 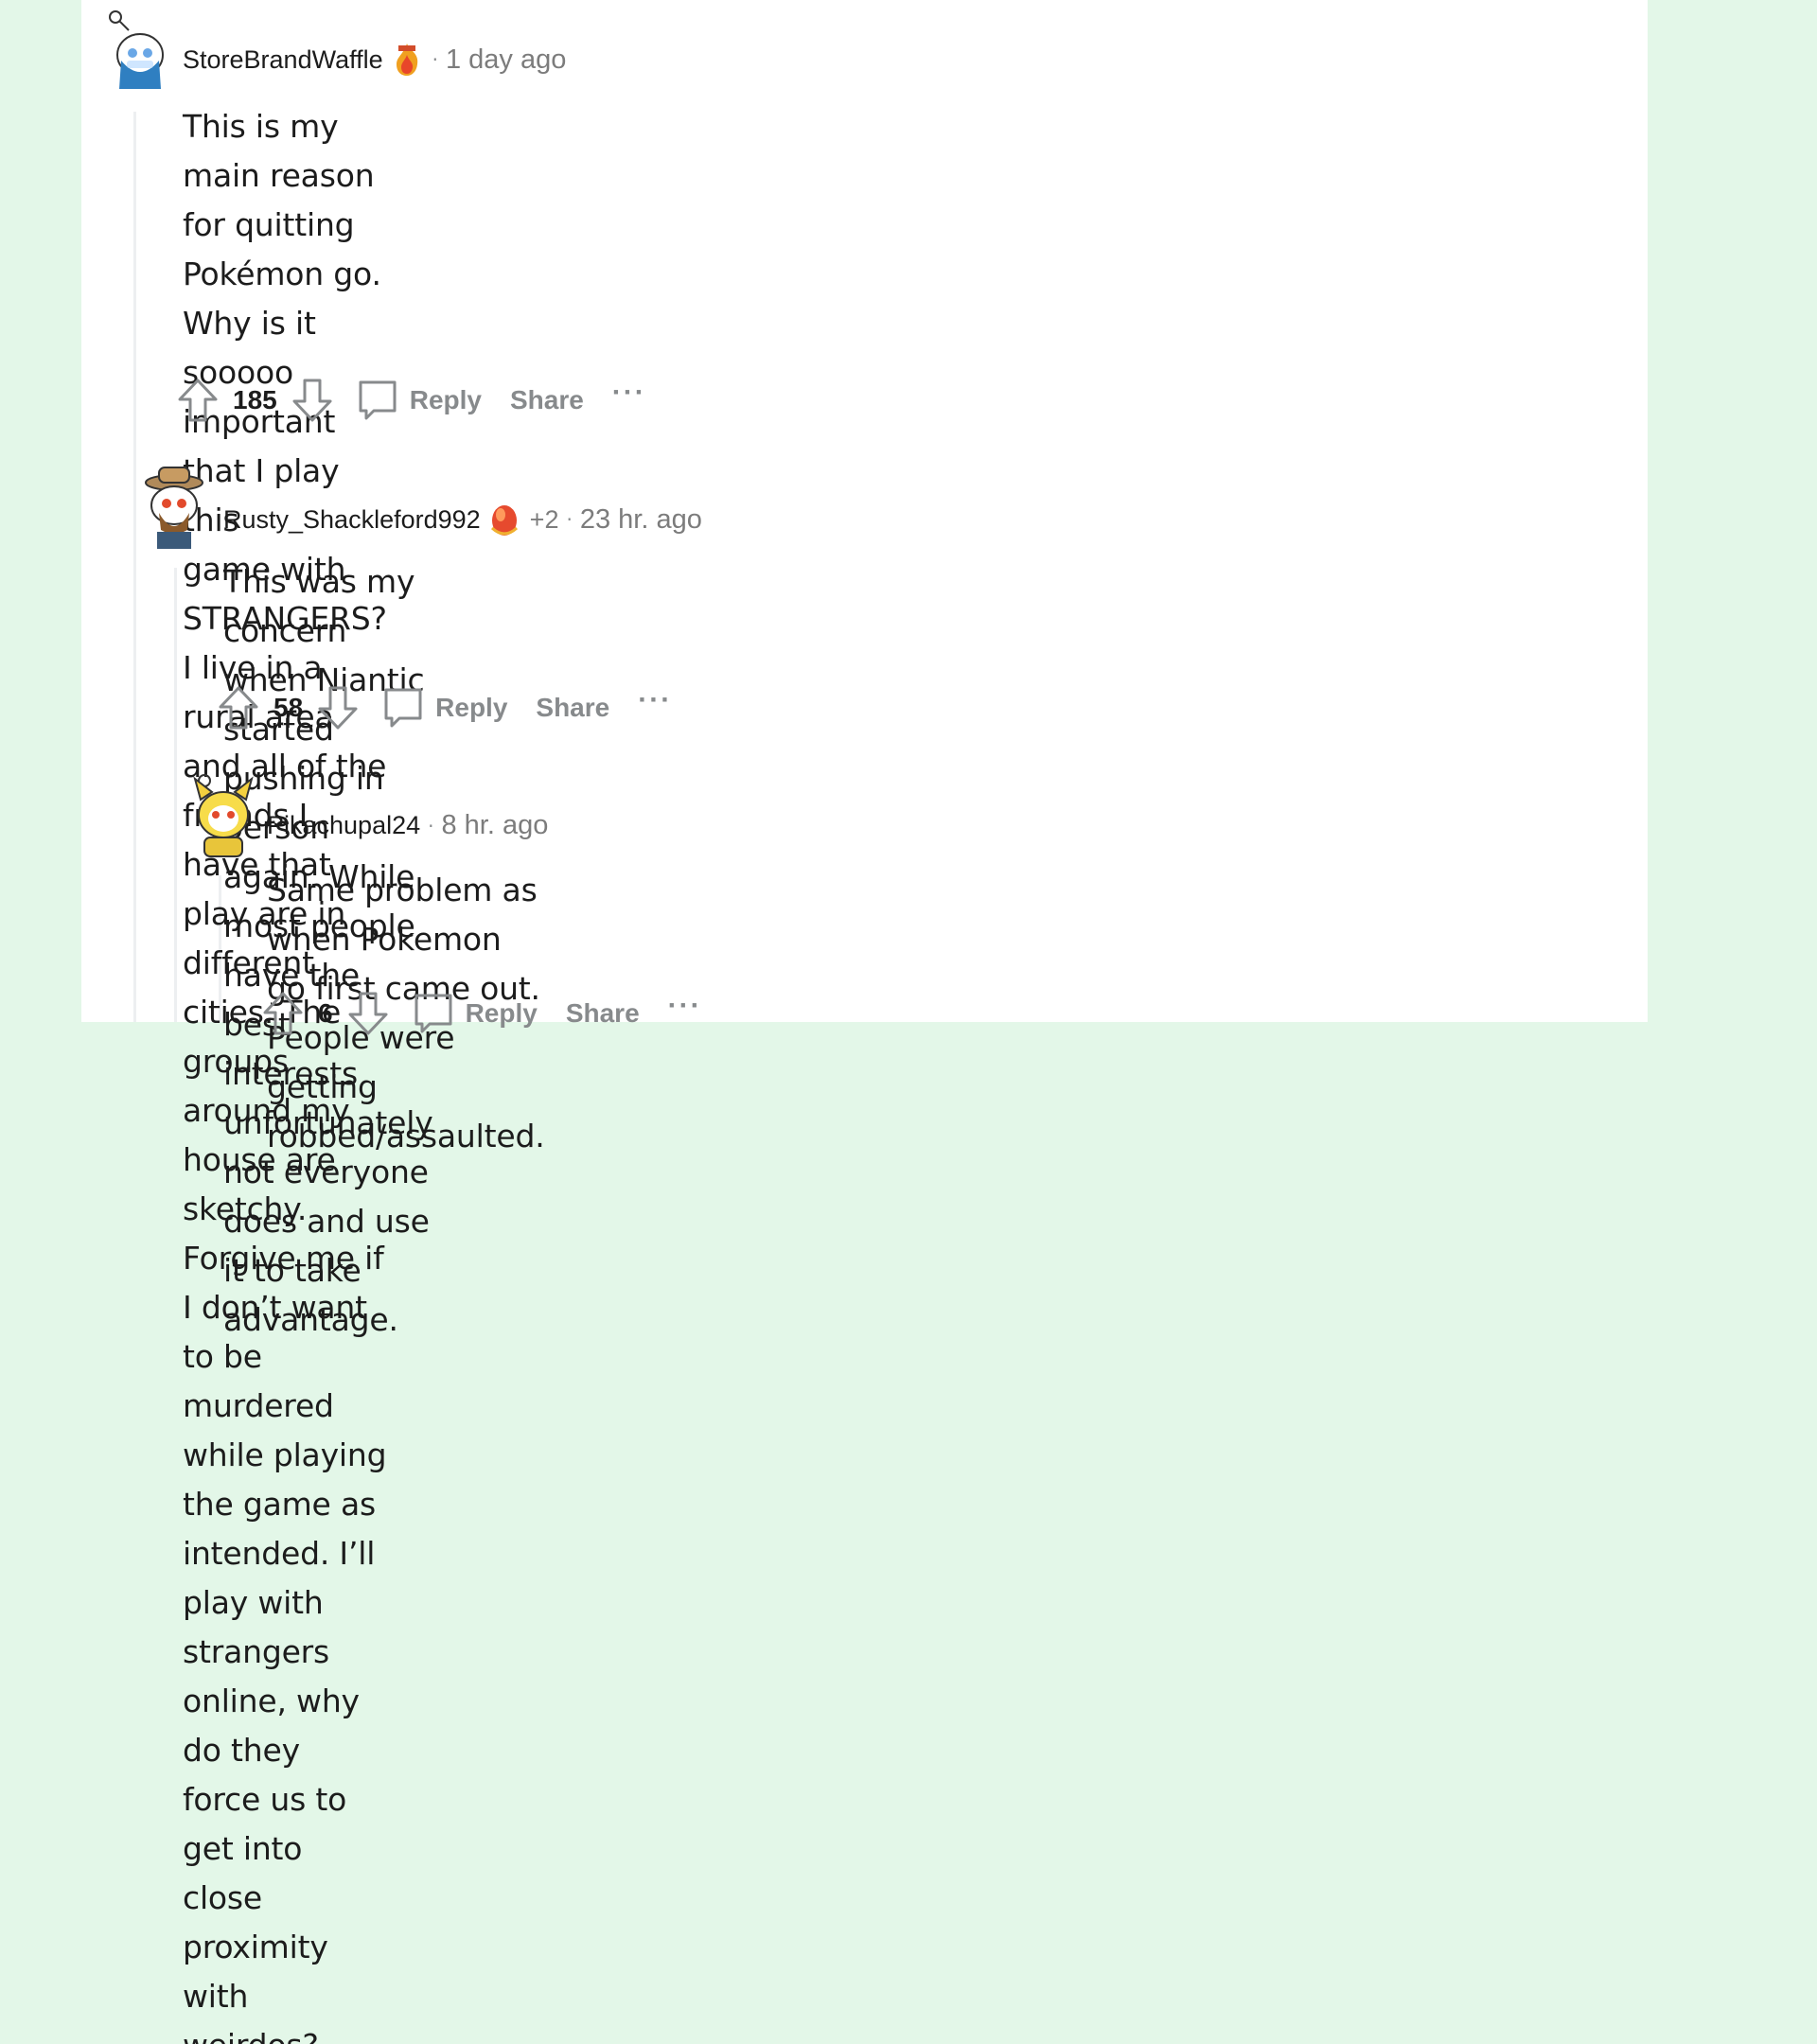 What do you see at coordinates (289, 707) in the screenshot?
I see `vote-score: 58` at bounding box center [289, 707].